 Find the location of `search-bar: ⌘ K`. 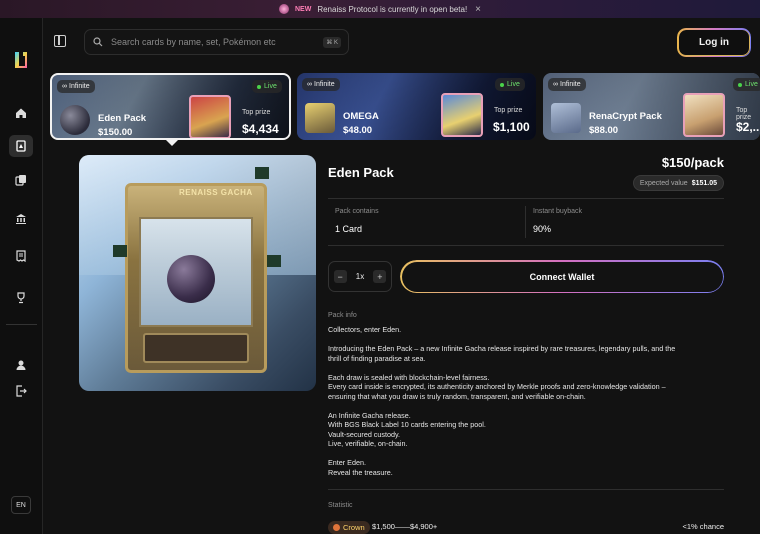

search-bar: ⌘ K is located at coordinates (216, 42).